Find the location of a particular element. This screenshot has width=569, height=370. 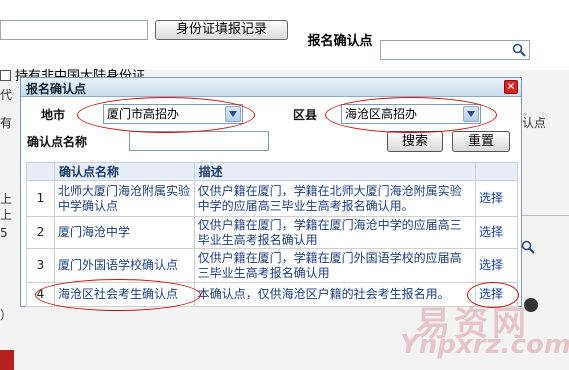

dialog-title: 报名确认点 is located at coordinates (56, 89).